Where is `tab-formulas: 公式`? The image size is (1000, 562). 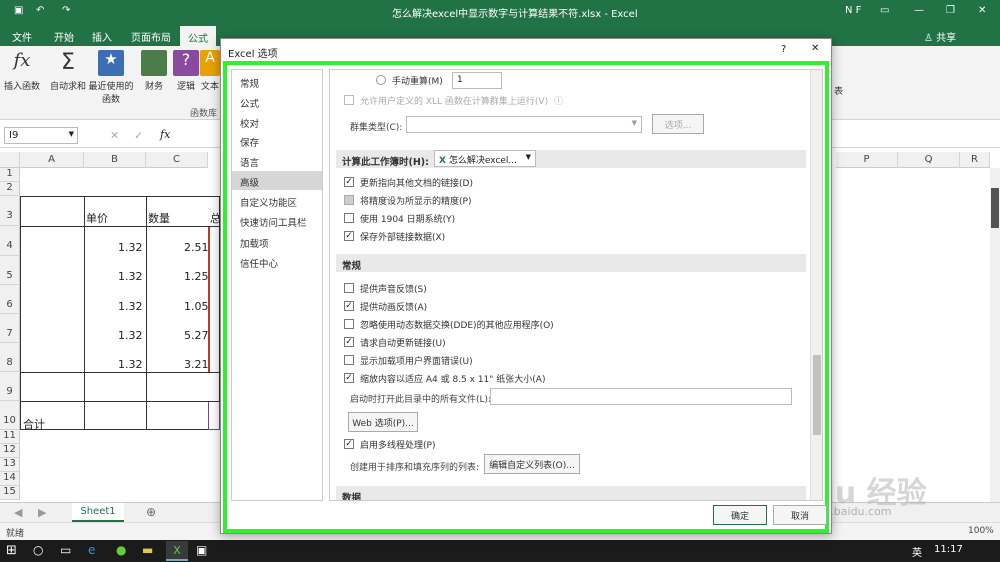
tab-formulas: 公式 is located at coordinates (198, 36).